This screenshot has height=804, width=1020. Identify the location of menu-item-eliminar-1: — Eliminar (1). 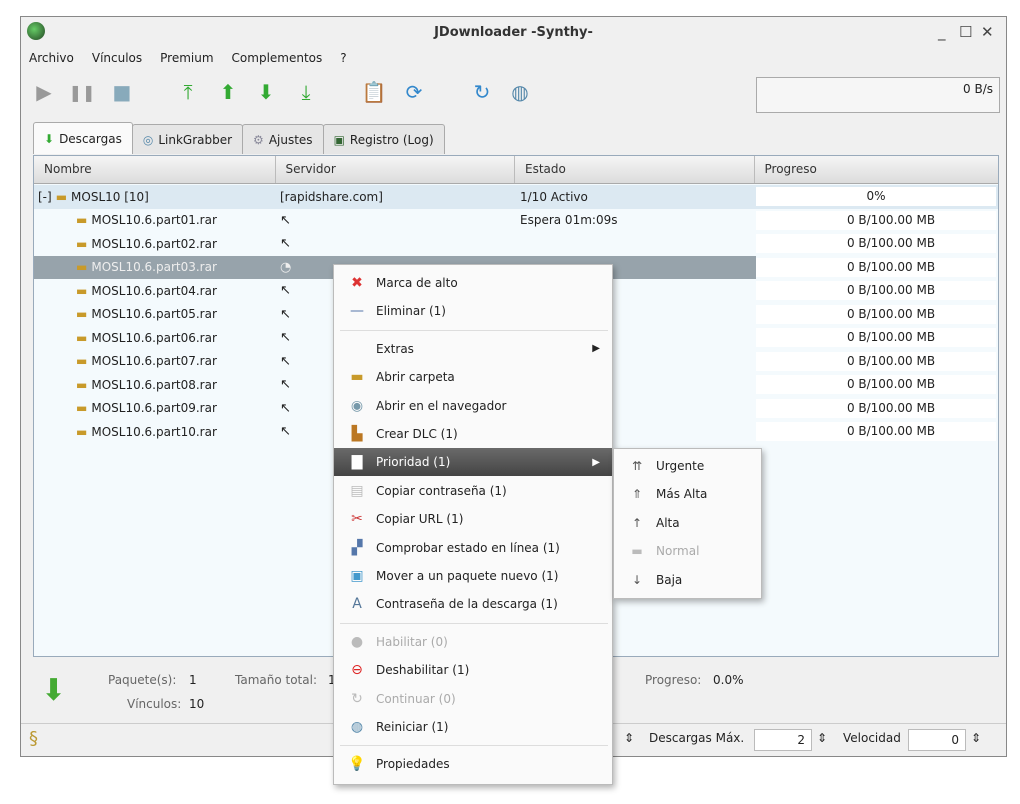
(473, 311).